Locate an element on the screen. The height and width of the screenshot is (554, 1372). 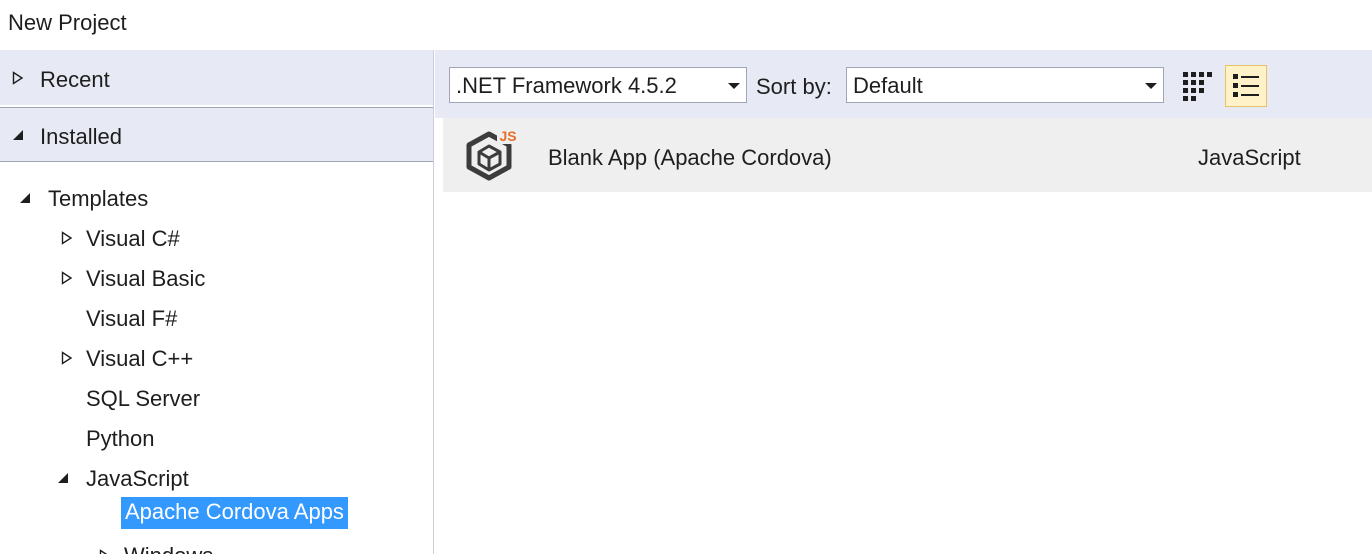
svg-text: JS is located at coordinates (507, 136).